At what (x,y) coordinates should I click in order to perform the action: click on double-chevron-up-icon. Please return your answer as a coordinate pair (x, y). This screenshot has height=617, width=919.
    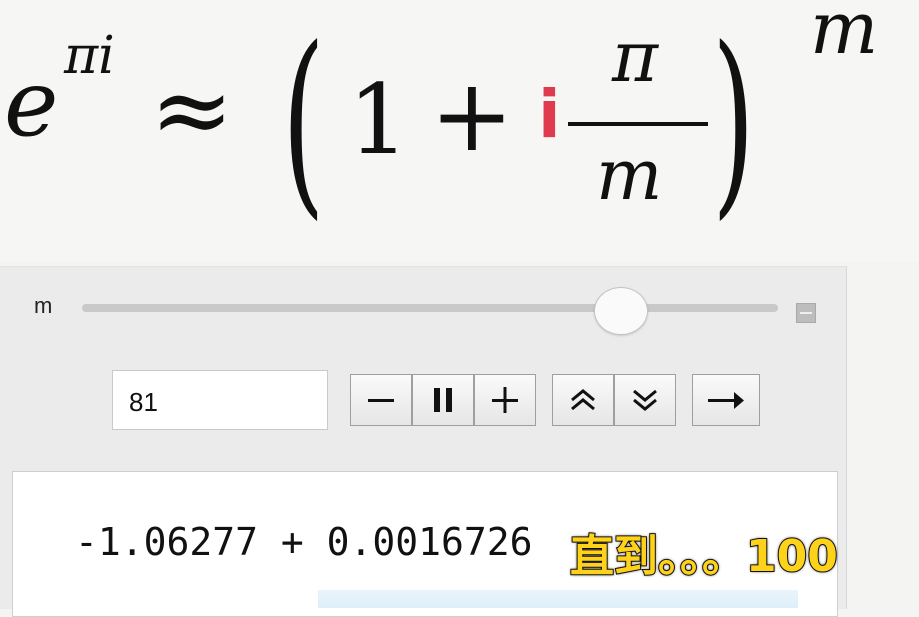
    Looking at the image, I should click on (583, 400).